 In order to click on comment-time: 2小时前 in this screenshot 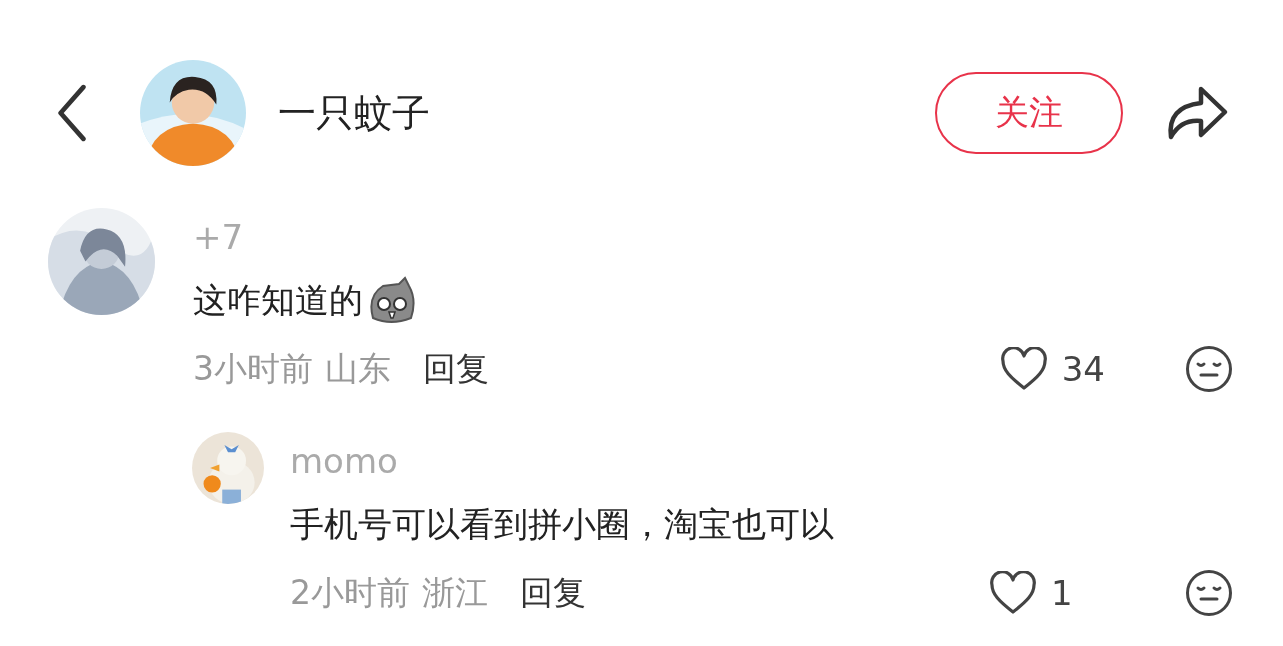, I will do `click(350, 592)`.